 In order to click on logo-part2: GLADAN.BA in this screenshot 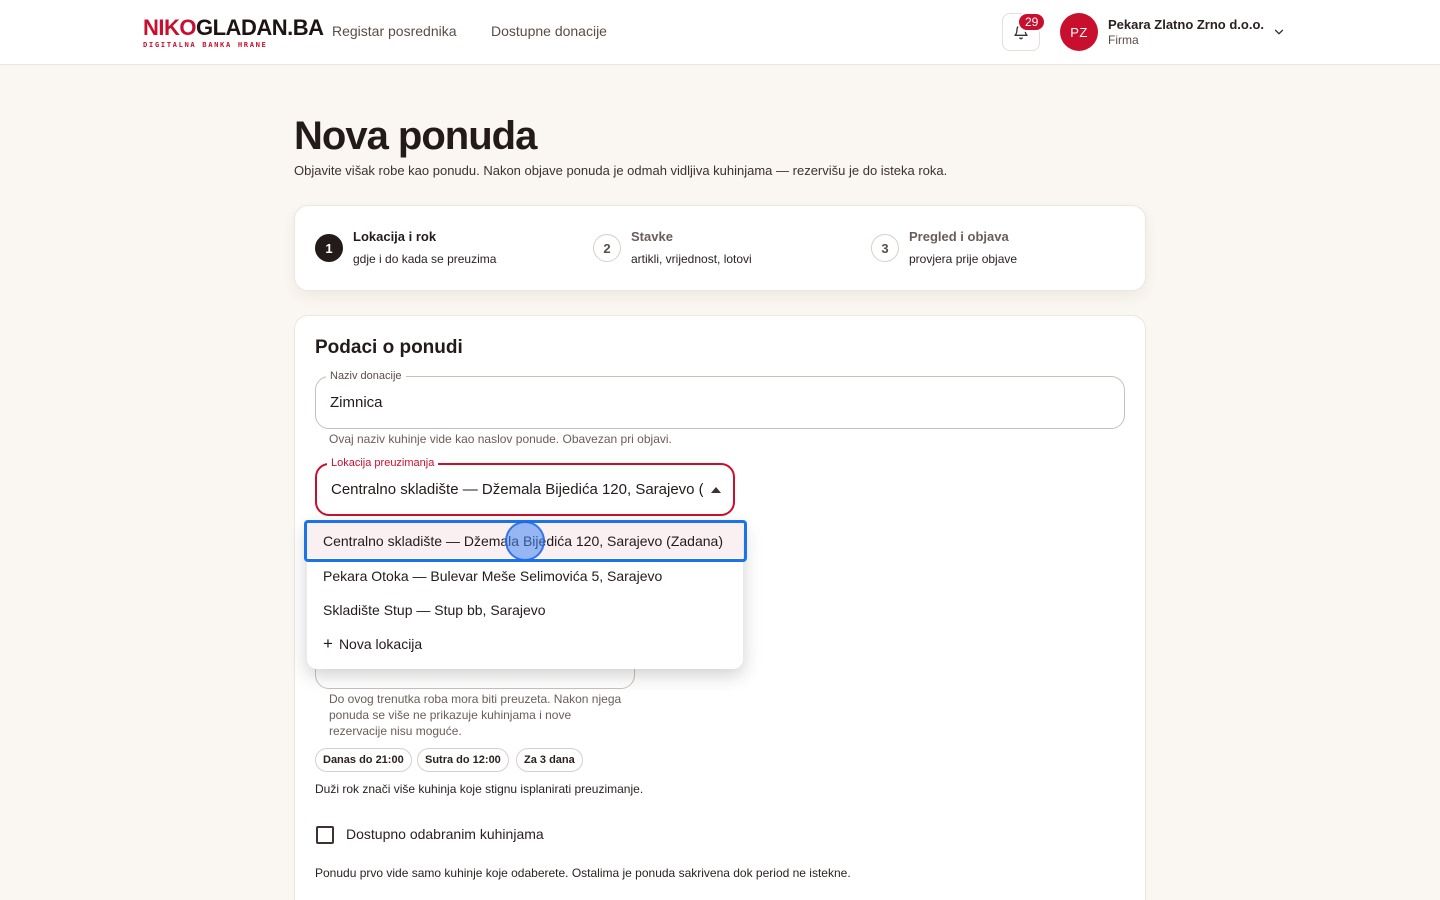, I will do `click(260, 27)`.